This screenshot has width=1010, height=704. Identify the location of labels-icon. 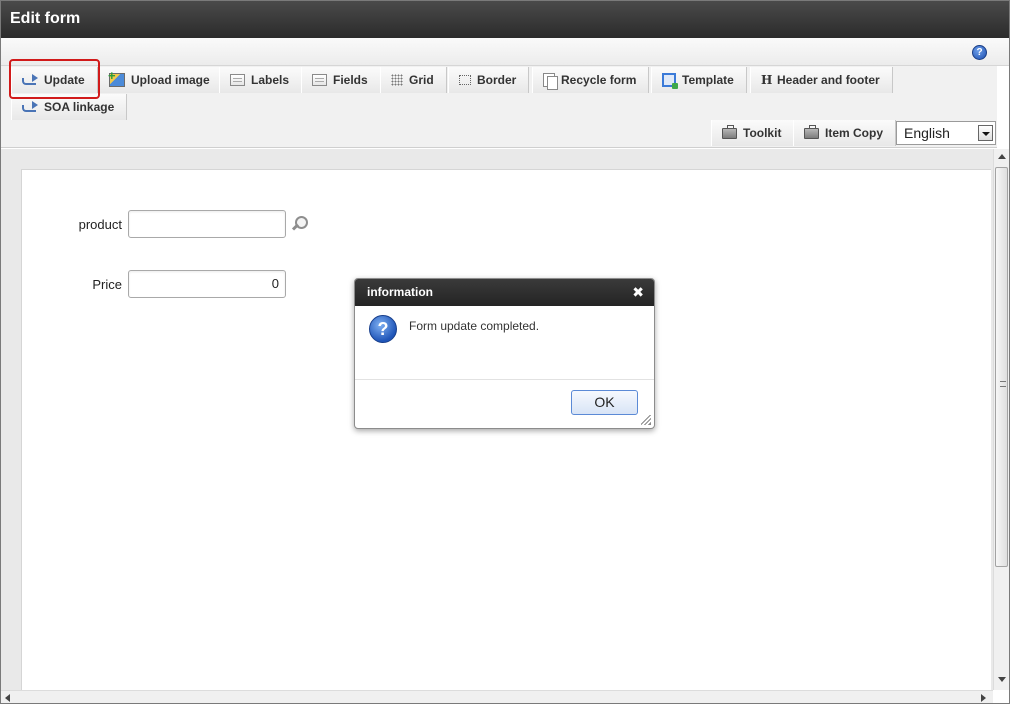
(237, 80).